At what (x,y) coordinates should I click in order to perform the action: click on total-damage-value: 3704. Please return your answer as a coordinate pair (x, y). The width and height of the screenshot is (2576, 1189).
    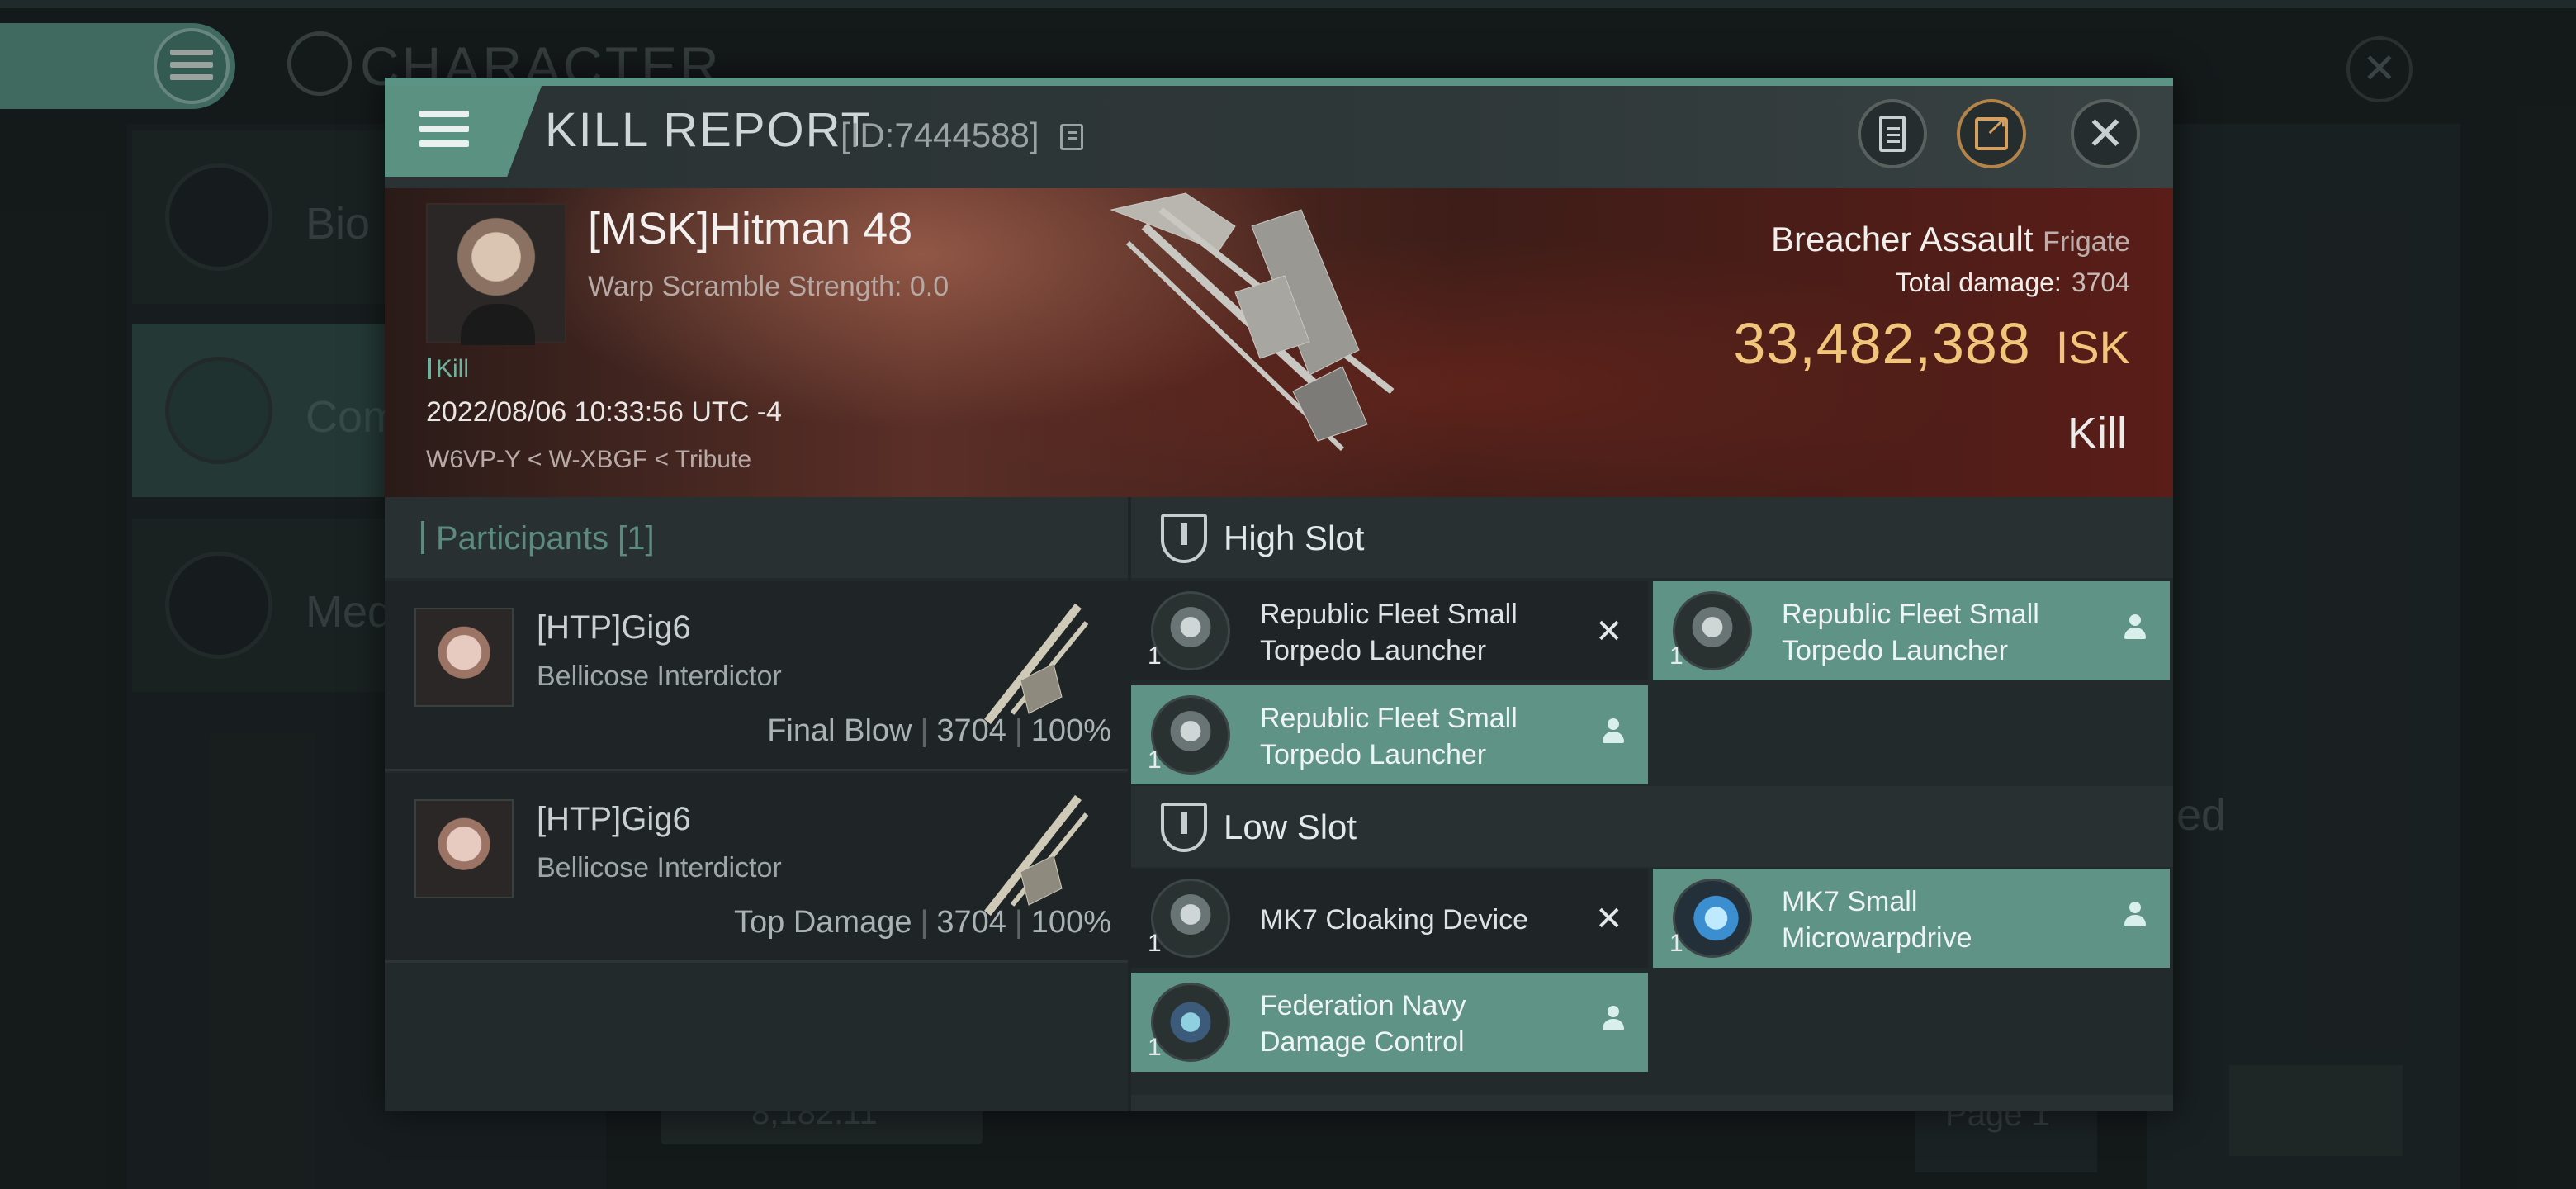
    Looking at the image, I should click on (2100, 282).